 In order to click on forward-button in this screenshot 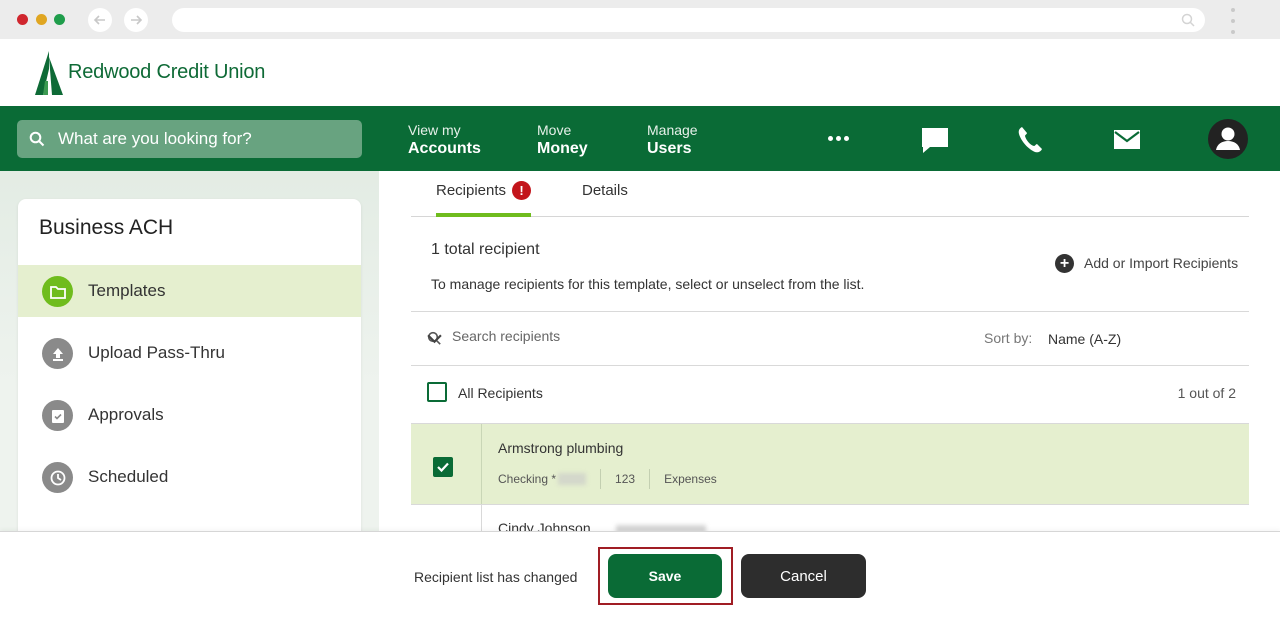, I will do `click(136, 20)`.